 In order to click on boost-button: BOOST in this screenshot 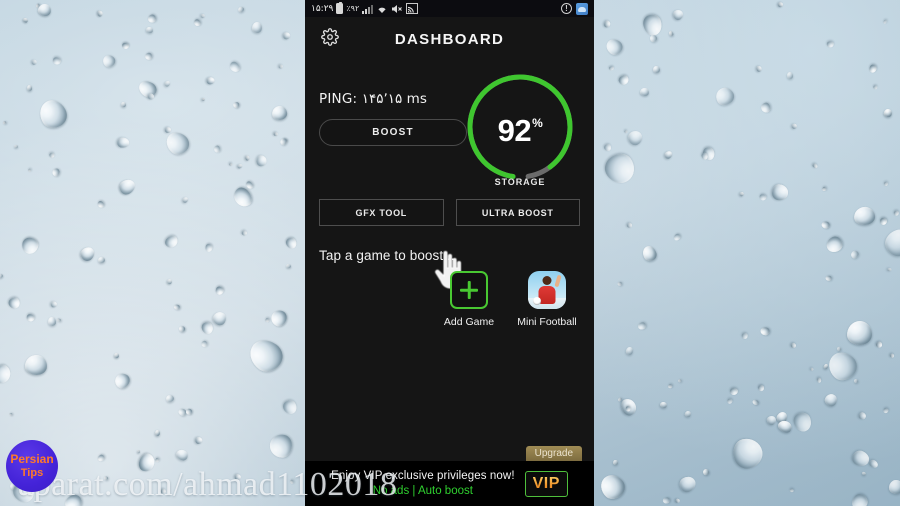, I will do `click(393, 132)`.